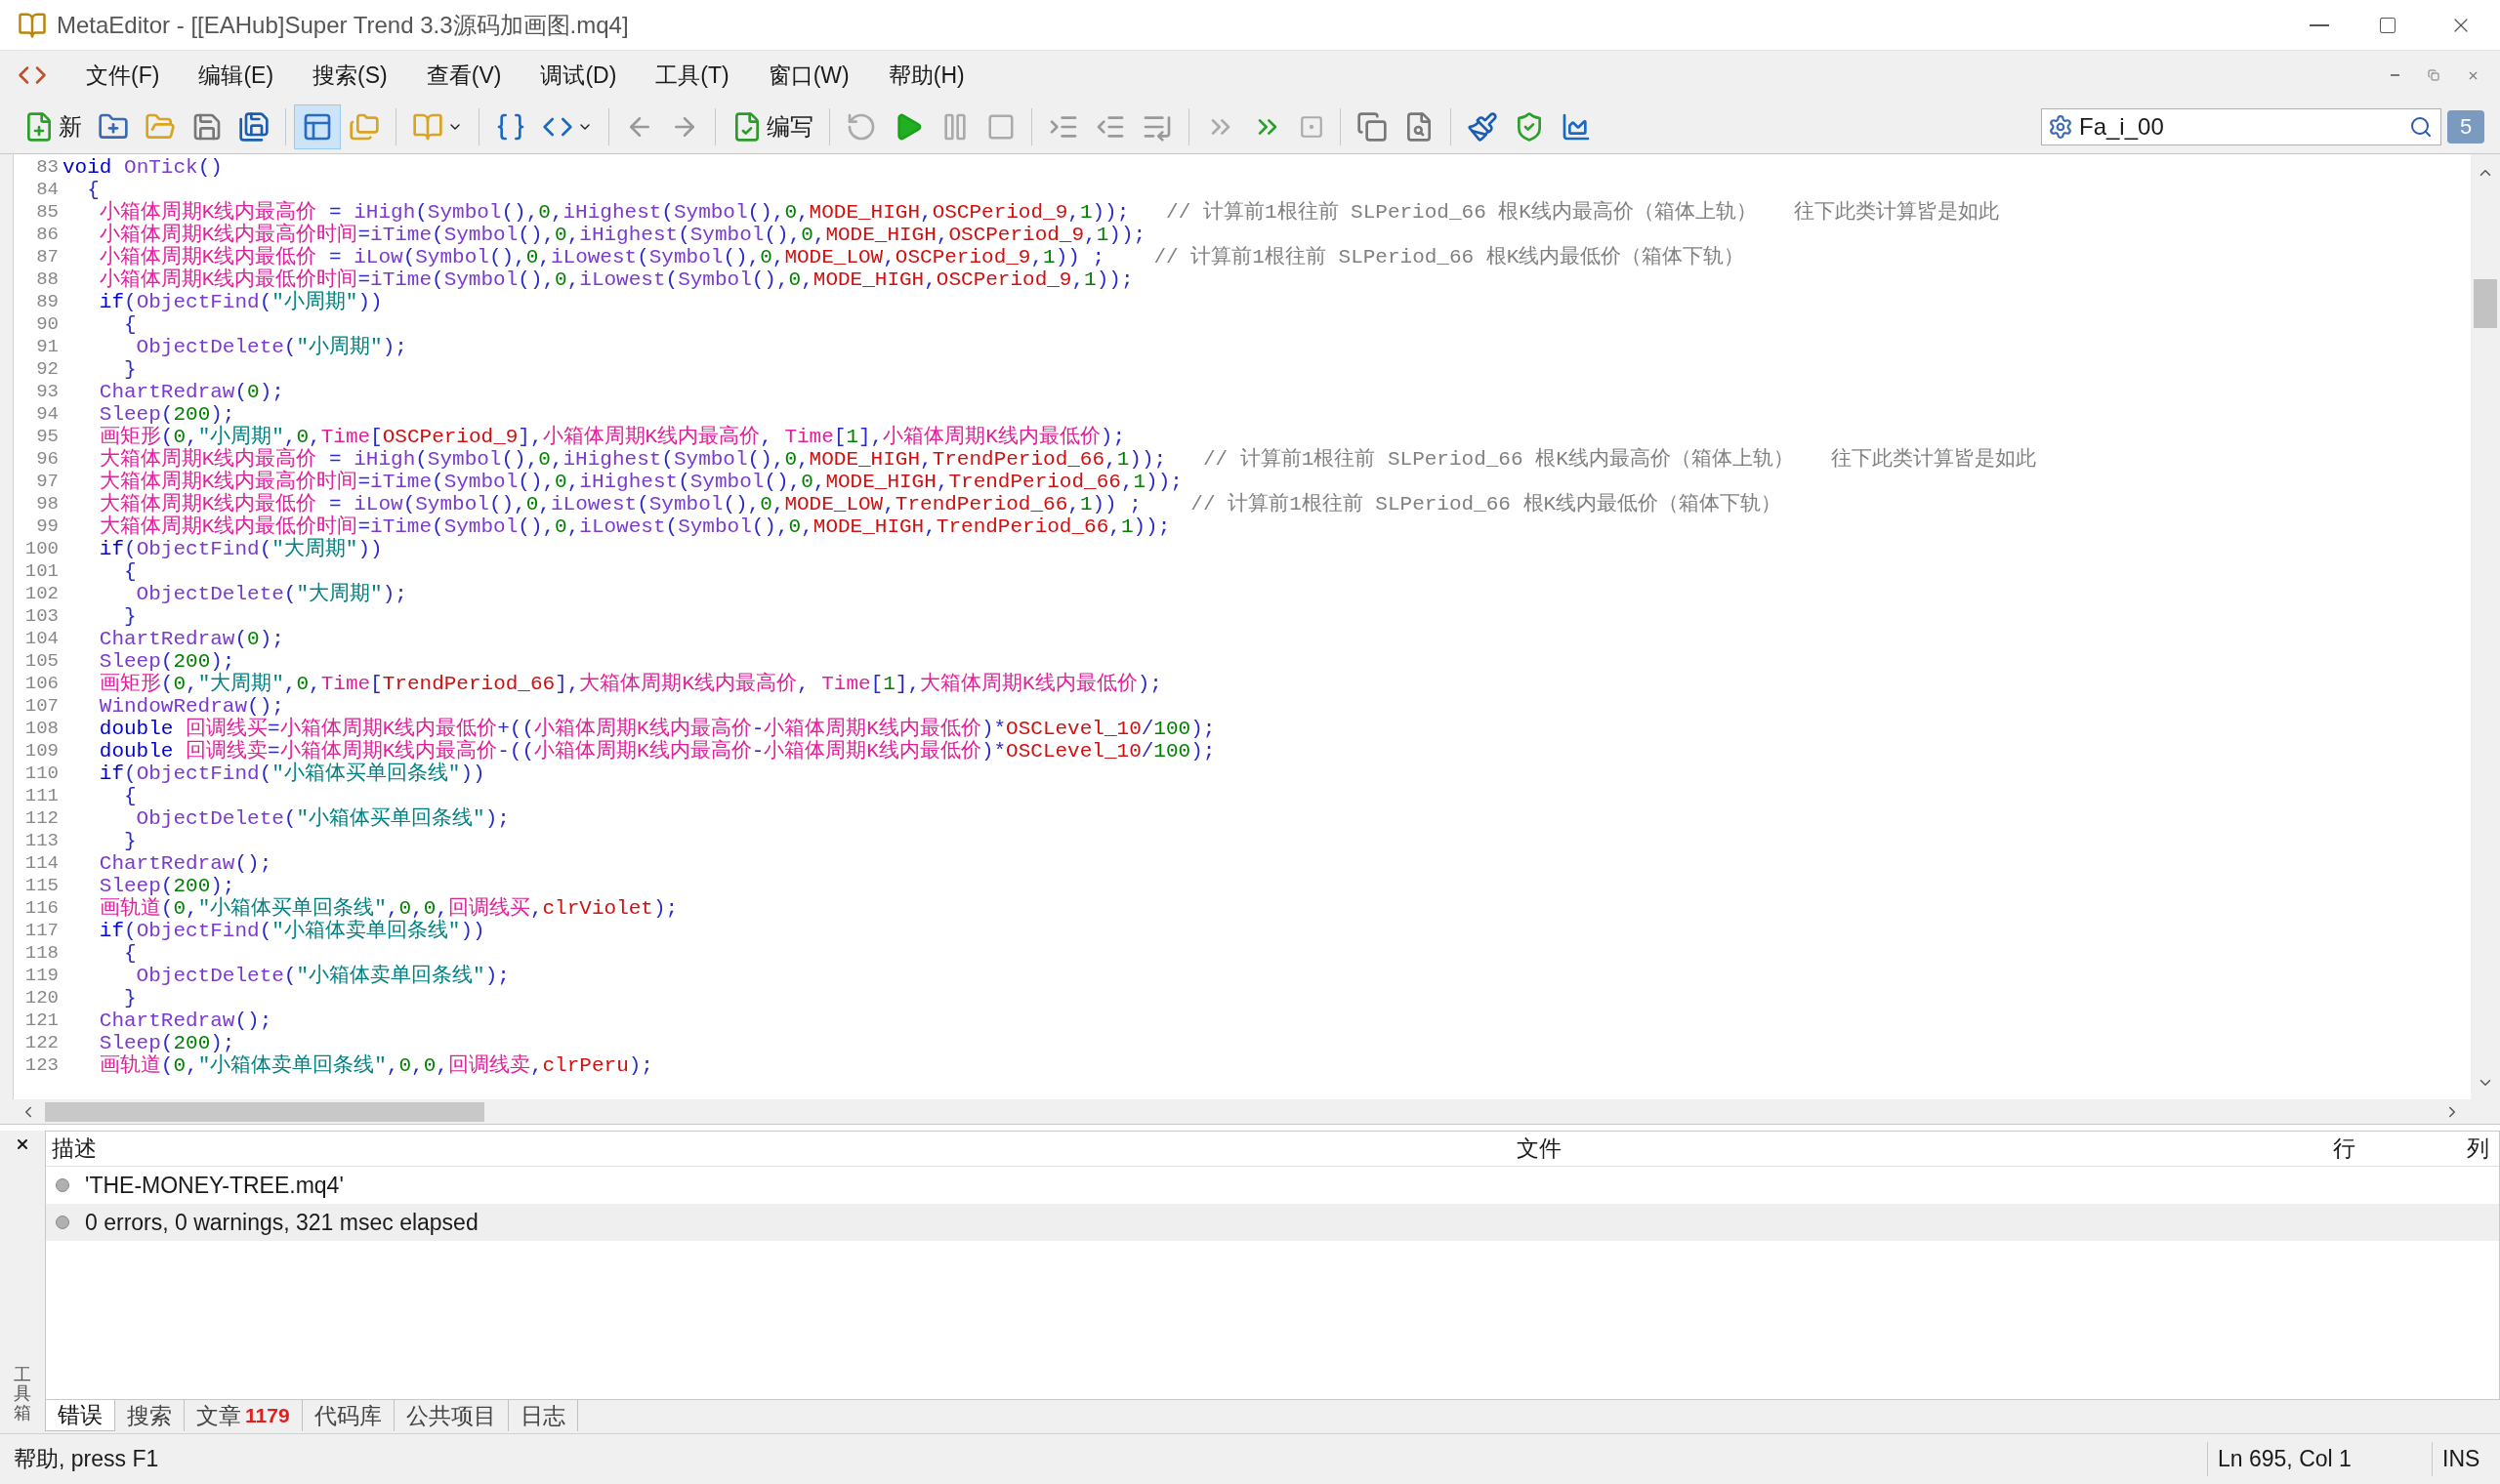  What do you see at coordinates (41, 863) in the screenshot?
I see `line-number: 114` at bounding box center [41, 863].